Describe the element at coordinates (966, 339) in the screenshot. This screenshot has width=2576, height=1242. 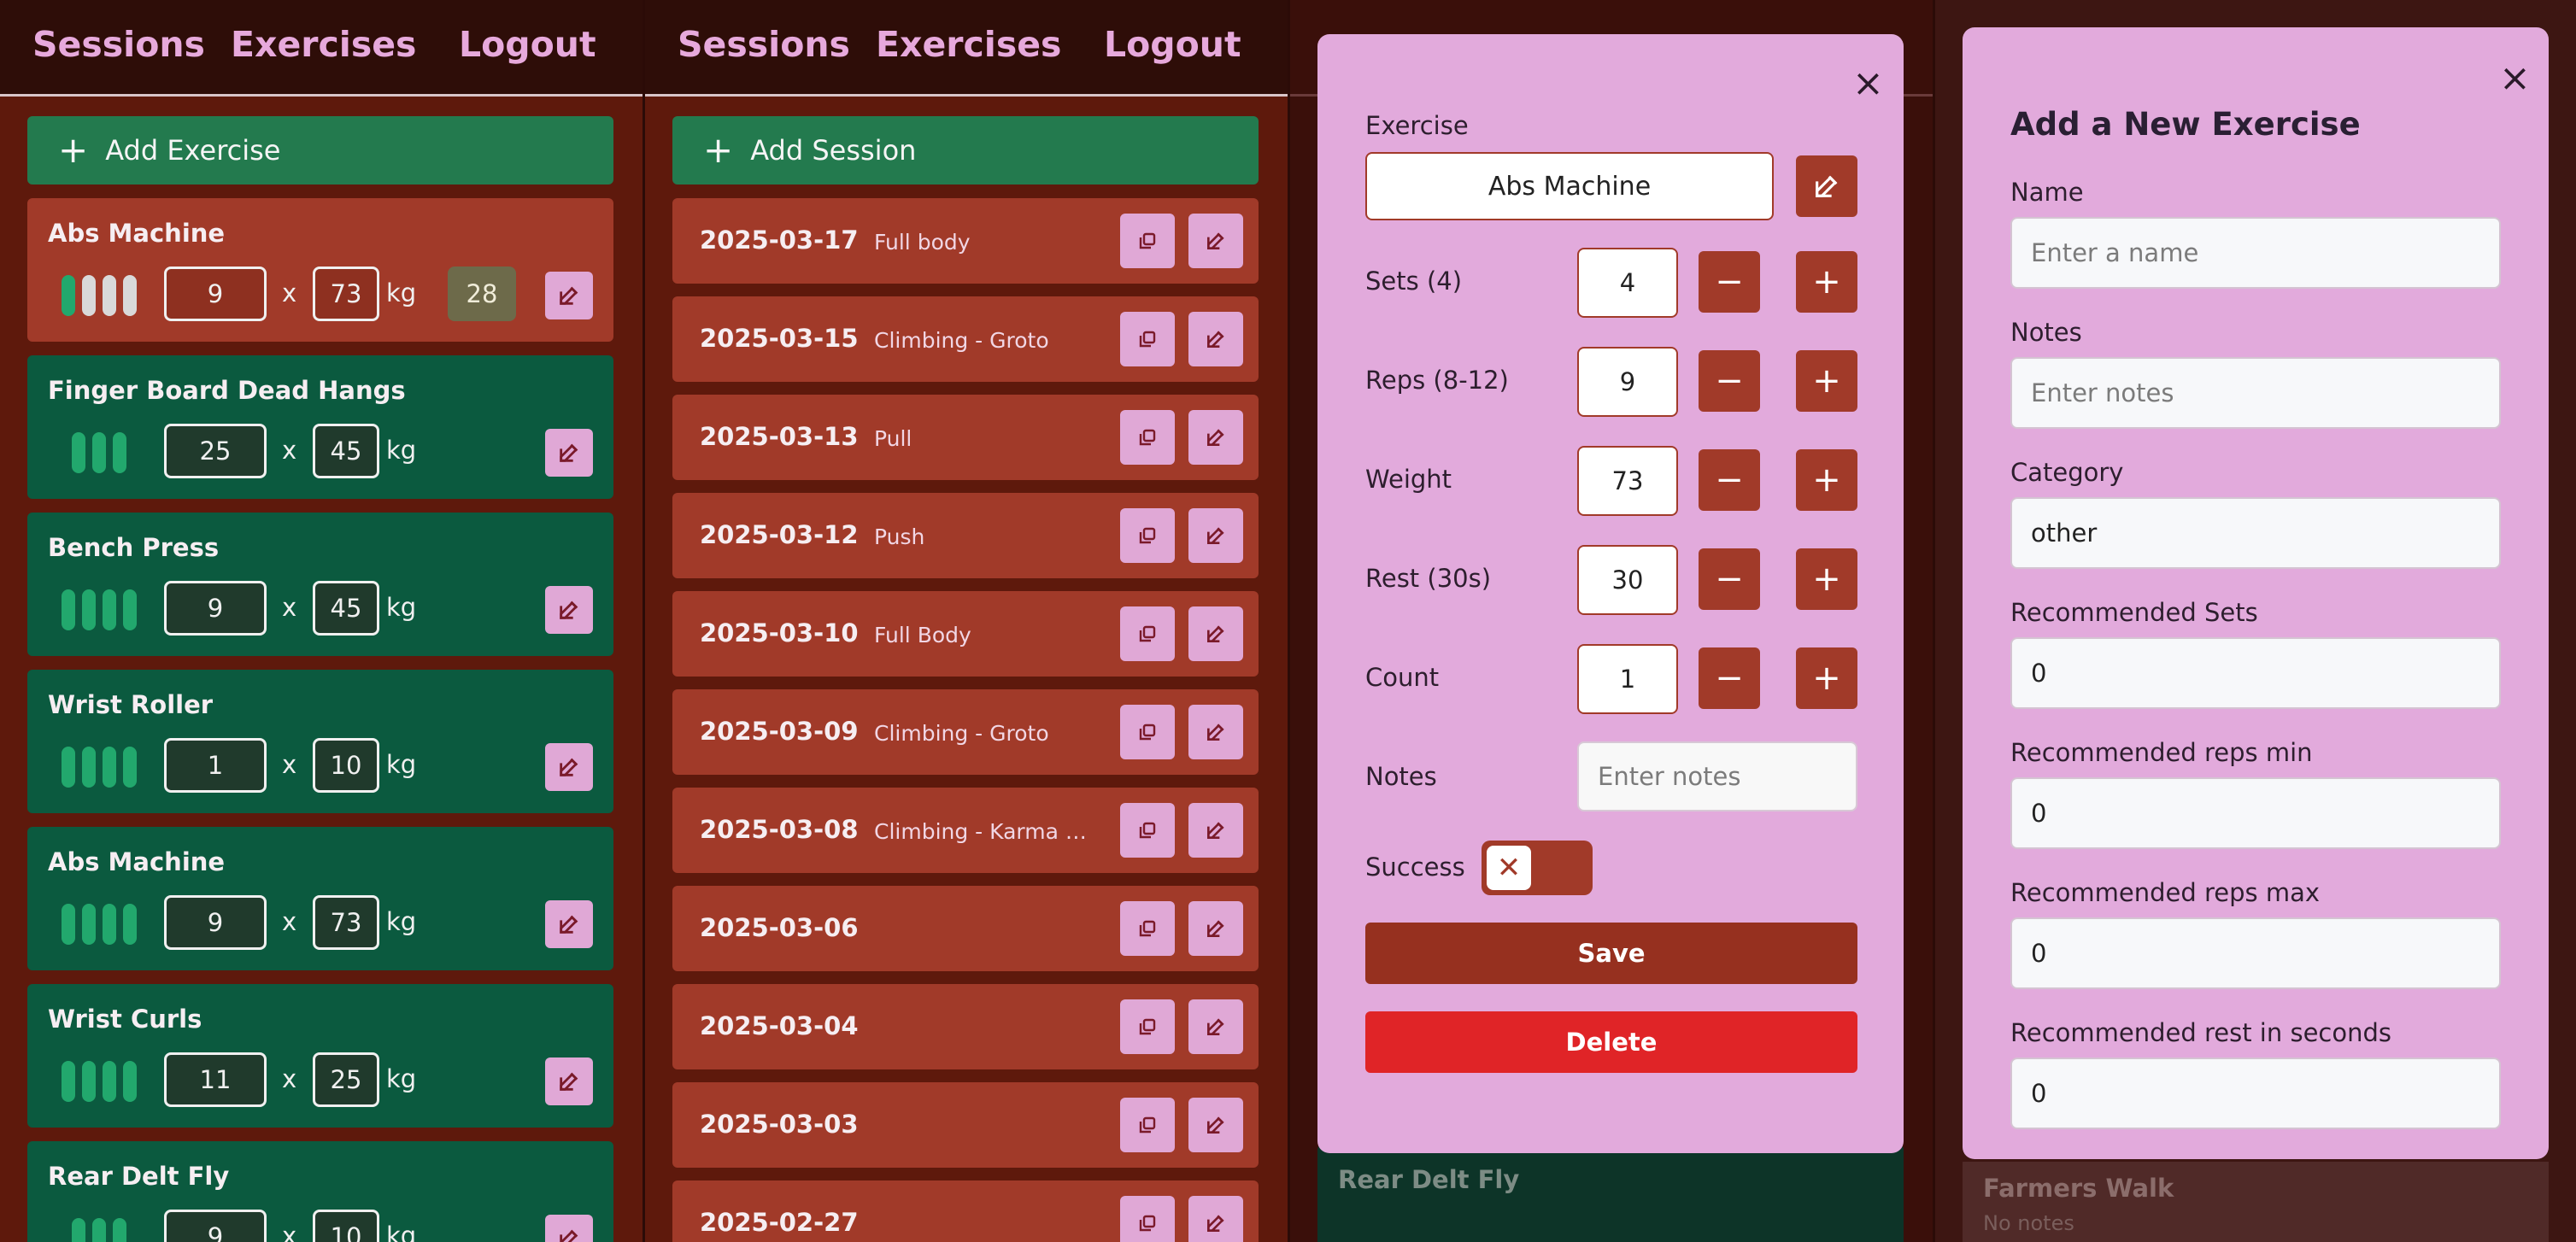
I see `session-row: 2025-03-15 Climbing - Groto` at that location.